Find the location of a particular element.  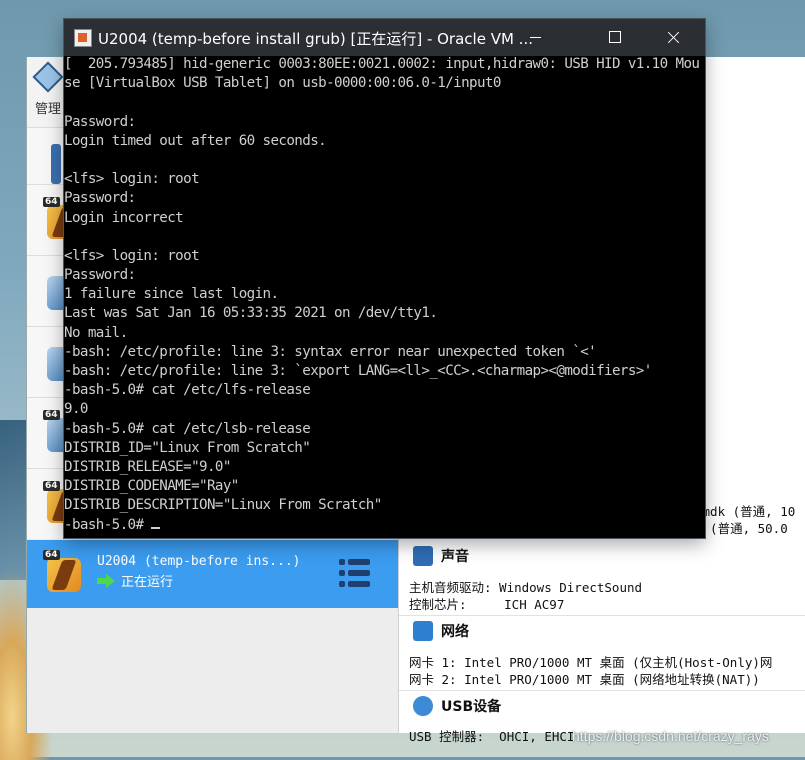

network-adapter-2-row: 网卡 2: Intel PRO/1000 MT 桌面 (网络地址转换(NAT)) is located at coordinates (584, 679).